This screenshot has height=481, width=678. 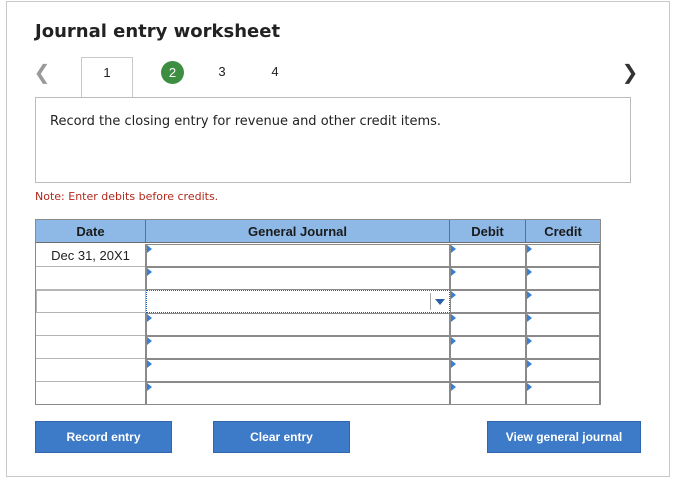 I want to click on header-general-journal: General Journal, so click(x=298, y=231).